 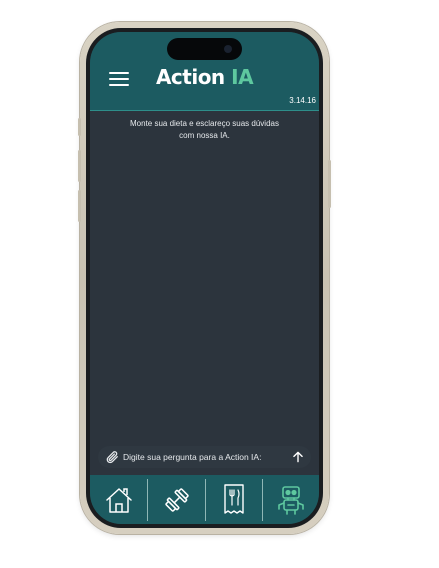 I want to click on app-logo: Action IA, so click(x=204, y=77).